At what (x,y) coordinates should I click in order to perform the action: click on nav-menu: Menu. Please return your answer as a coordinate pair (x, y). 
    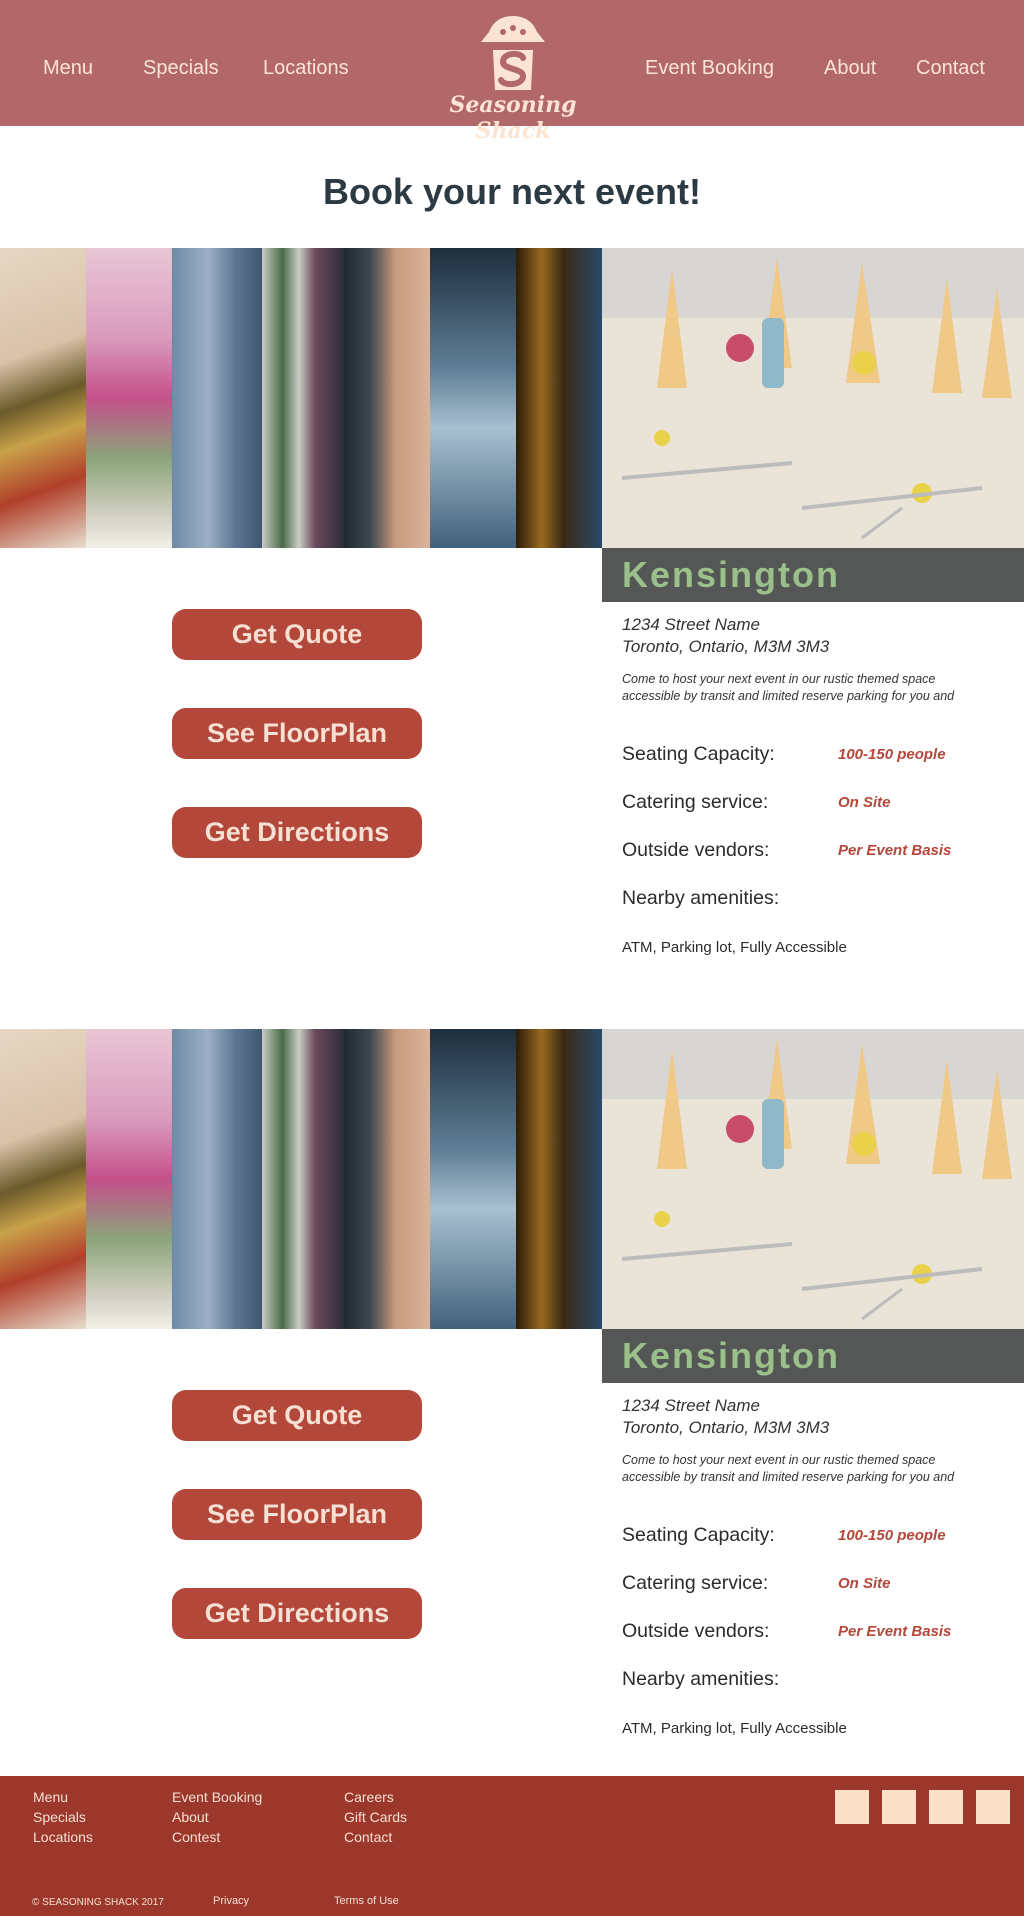
    Looking at the image, I should click on (68, 68).